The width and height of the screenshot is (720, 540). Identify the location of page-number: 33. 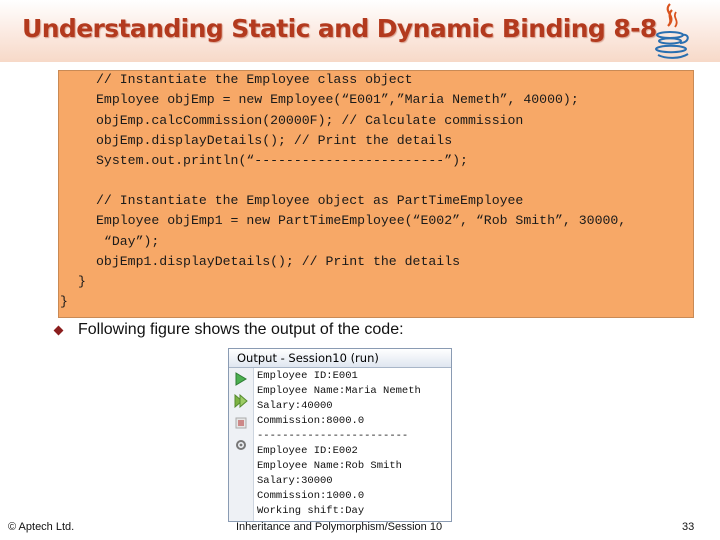
(688, 527).